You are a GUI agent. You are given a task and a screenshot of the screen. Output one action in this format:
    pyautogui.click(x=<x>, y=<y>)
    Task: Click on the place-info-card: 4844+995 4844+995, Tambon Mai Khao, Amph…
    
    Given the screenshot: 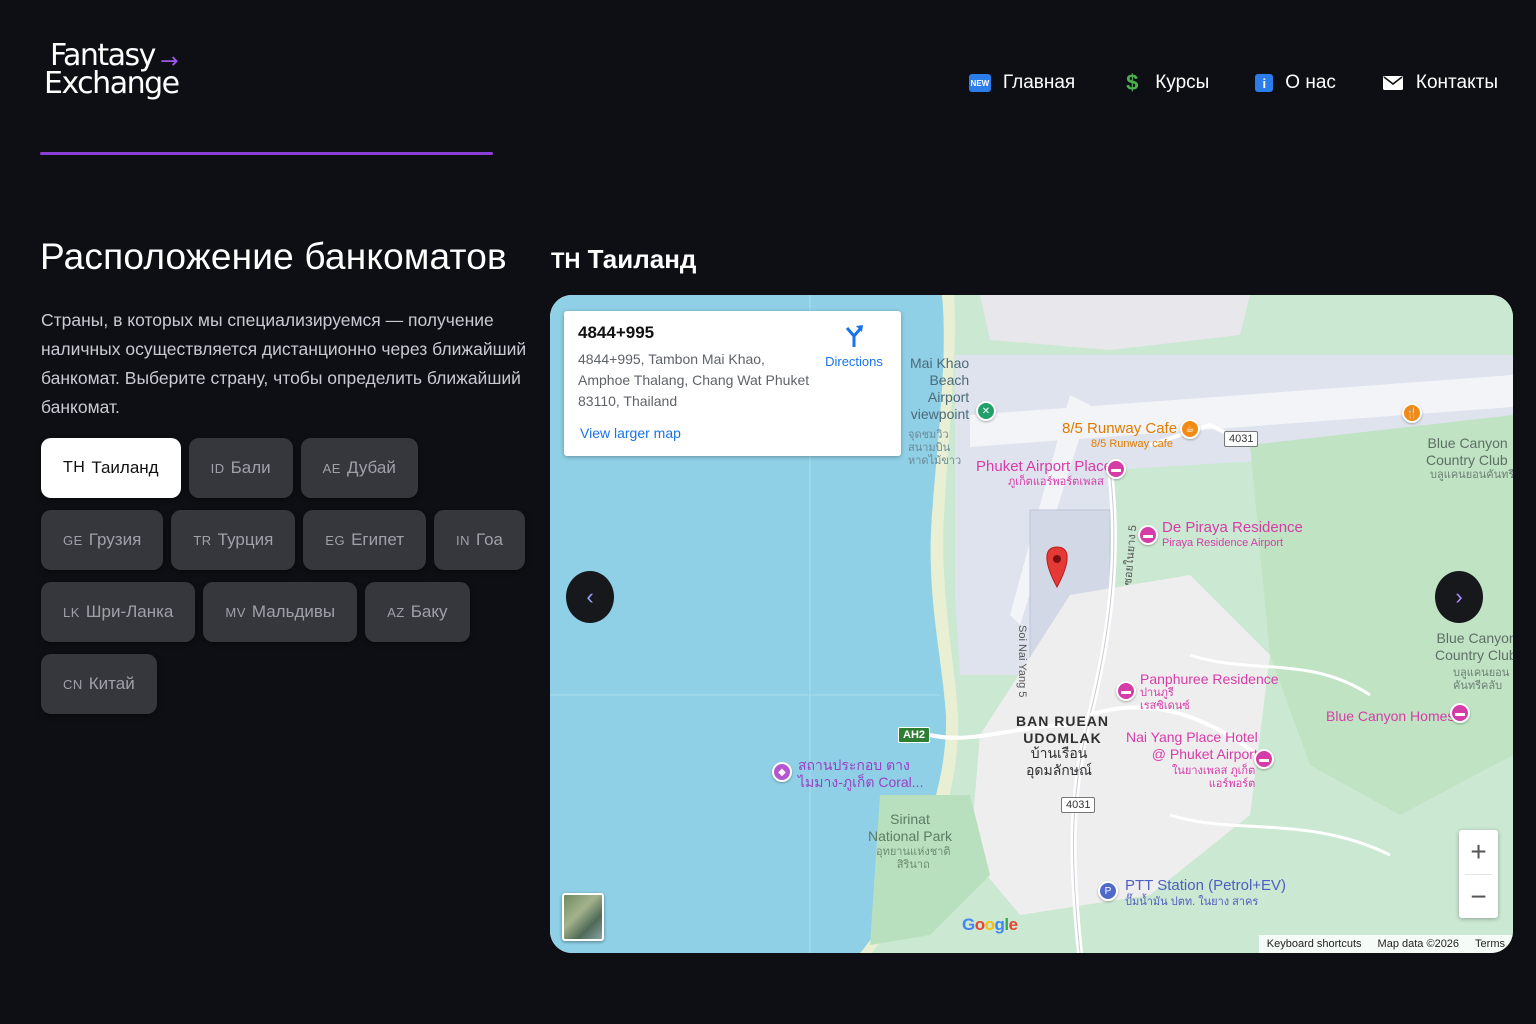 What is the action you would take?
    pyautogui.click(x=732, y=383)
    